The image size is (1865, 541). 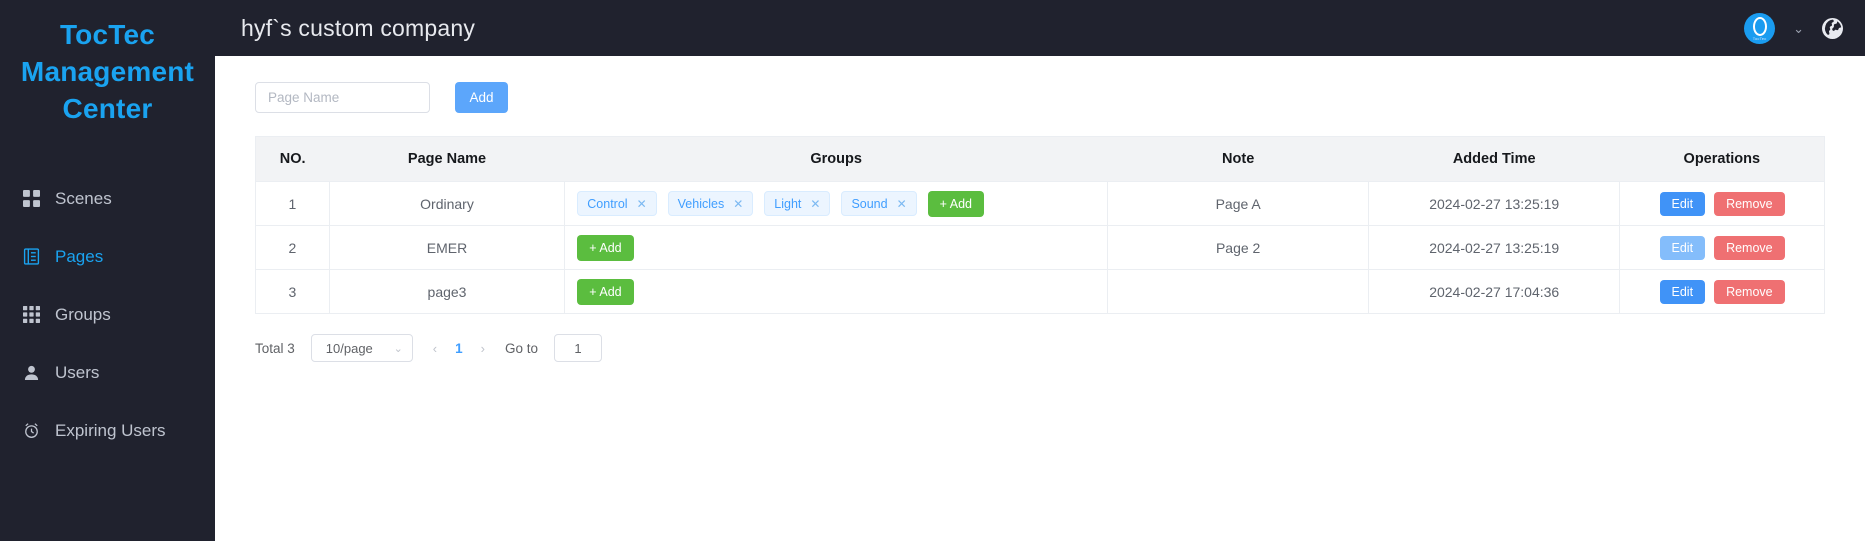 I want to click on sidebar-item-groups: Groups, so click(x=107, y=315).